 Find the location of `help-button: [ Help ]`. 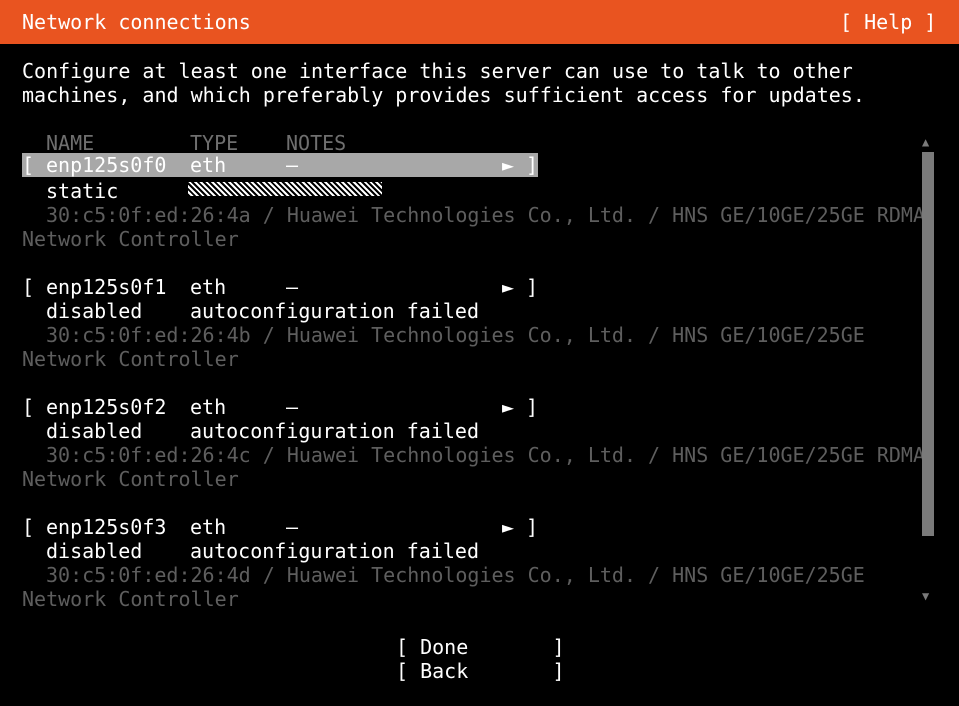

help-button: [ Help ] is located at coordinates (888, 22).